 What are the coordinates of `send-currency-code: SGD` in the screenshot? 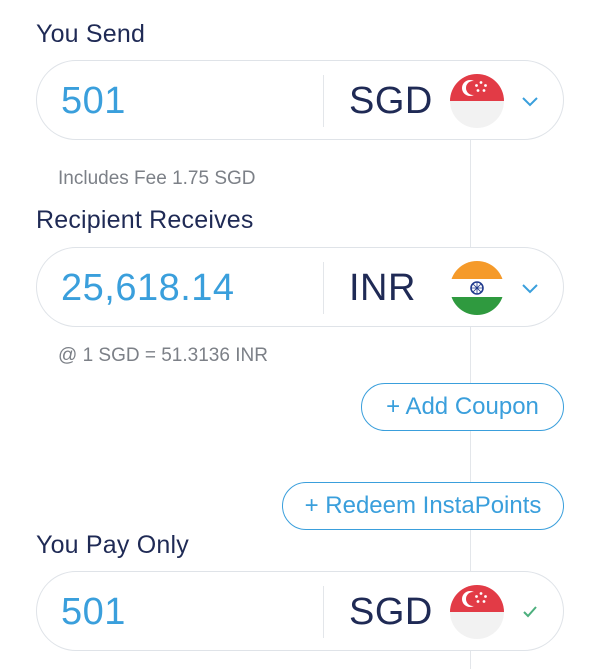 It's located at (391, 101).